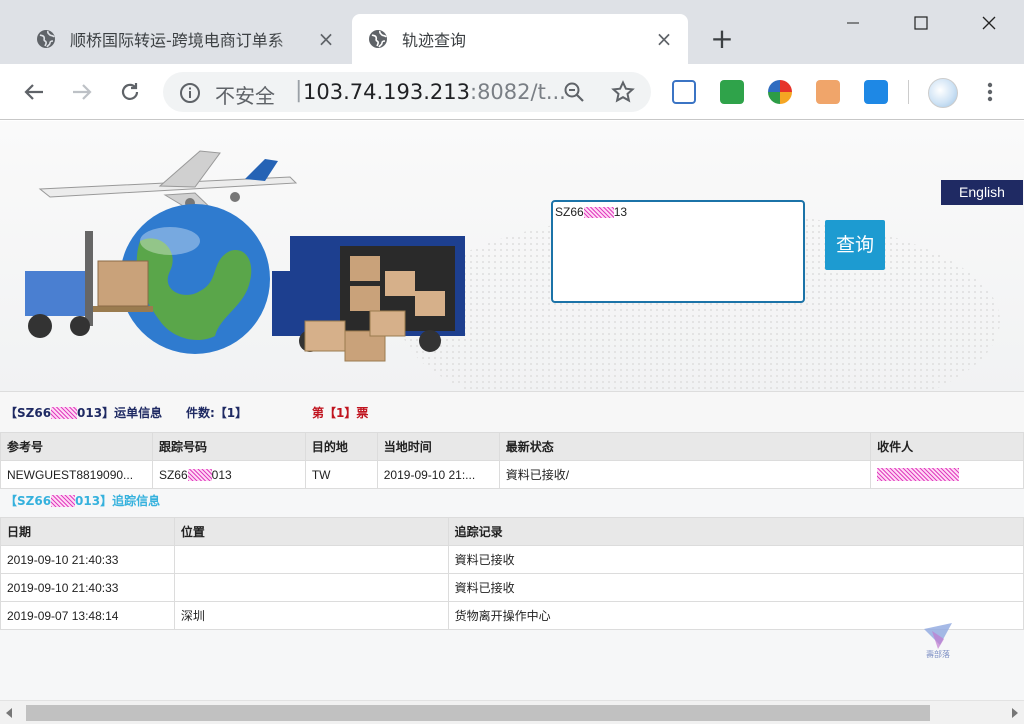 This screenshot has width=1024, height=724. Describe the element at coordinates (311, 531) in the screenshot. I see `column-header: 位置` at that location.